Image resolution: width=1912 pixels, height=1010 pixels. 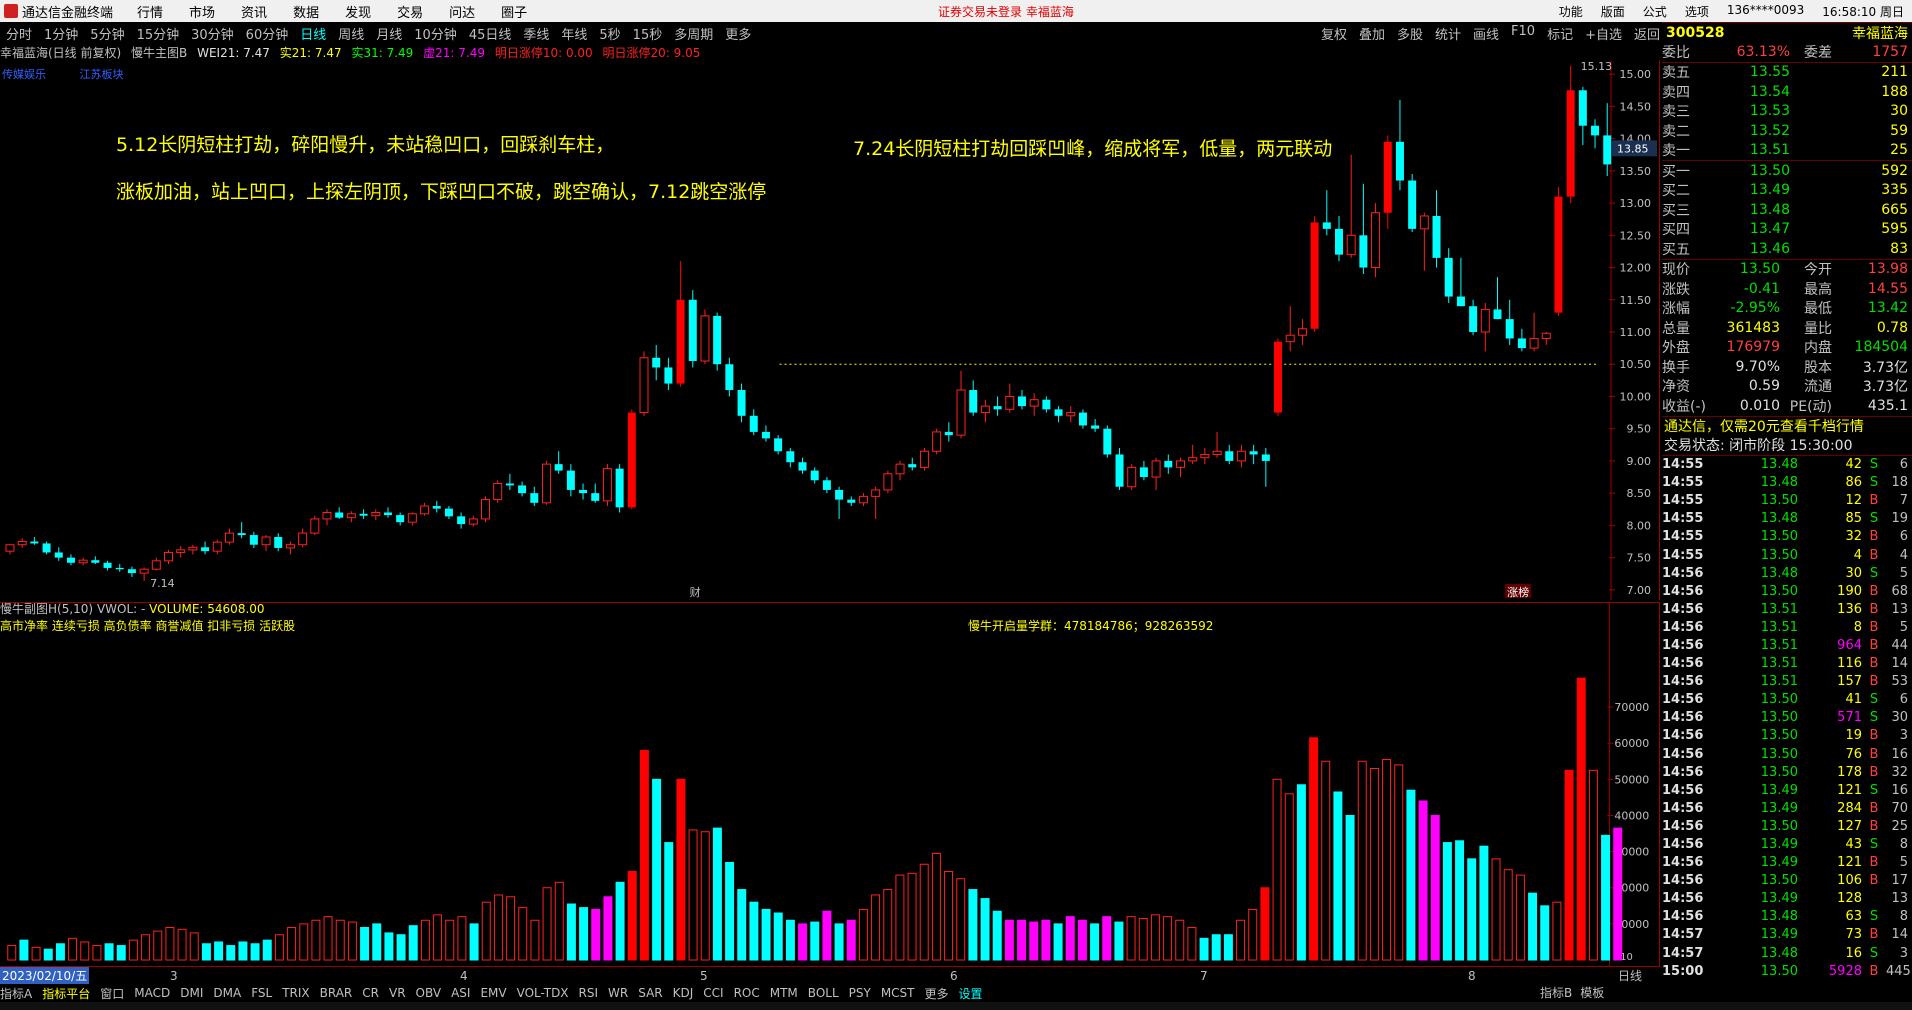 I want to click on titlebar-right-item: 版面, so click(x=1613, y=11).